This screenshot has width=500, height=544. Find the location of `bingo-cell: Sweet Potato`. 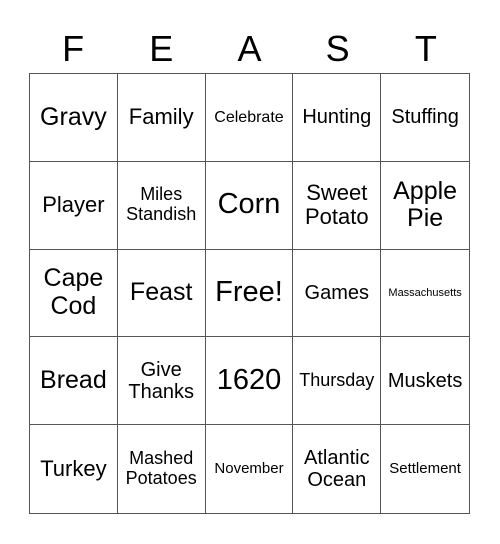

bingo-cell: Sweet Potato is located at coordinates (337, 205).